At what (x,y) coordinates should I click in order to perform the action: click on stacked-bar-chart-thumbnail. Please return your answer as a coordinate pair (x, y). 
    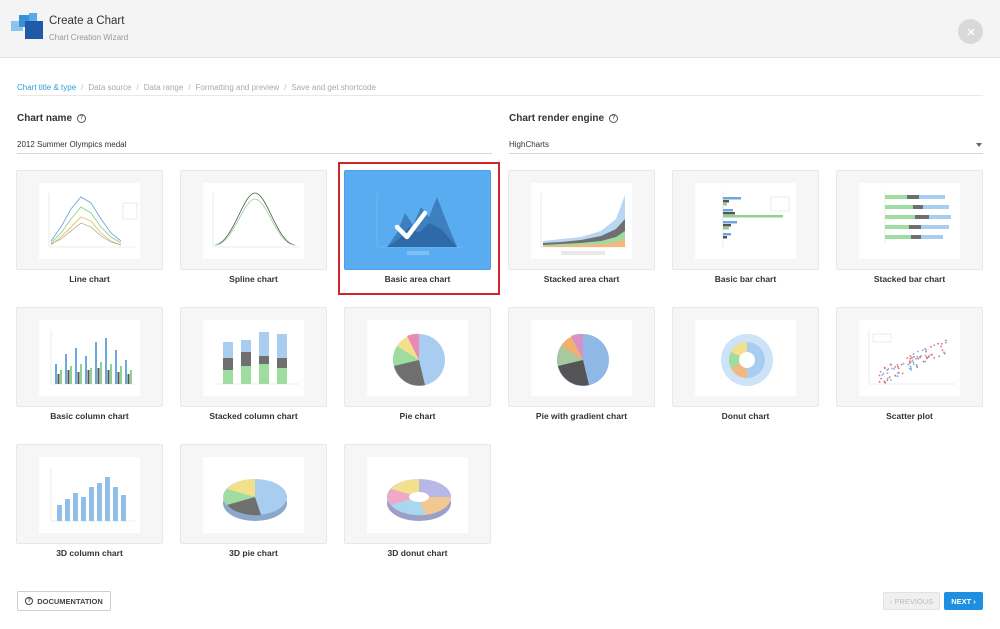
    Looking at the image, I should click on (909, 221).